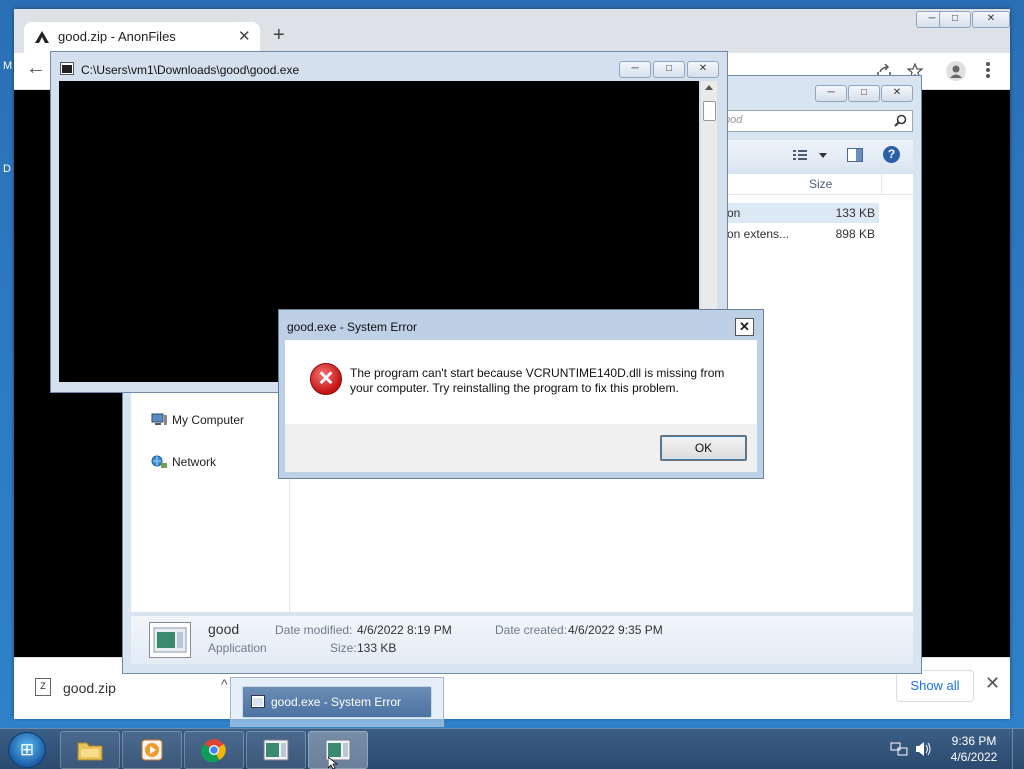  Describe the element at coordinates (881, 184) in the screenshot. I see `column-divider` at that location.